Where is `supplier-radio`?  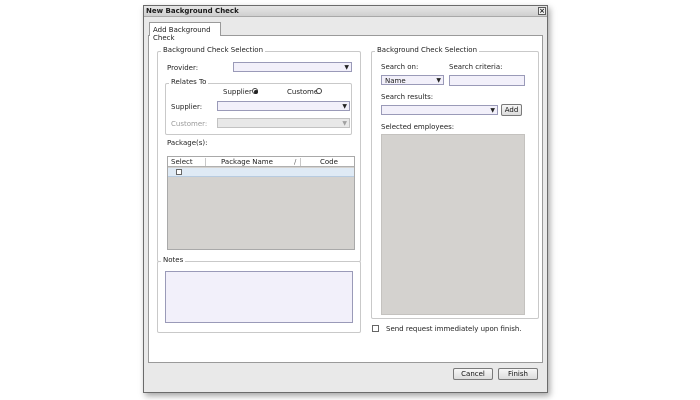 supplier-radio is located at coordinates (255, 91).